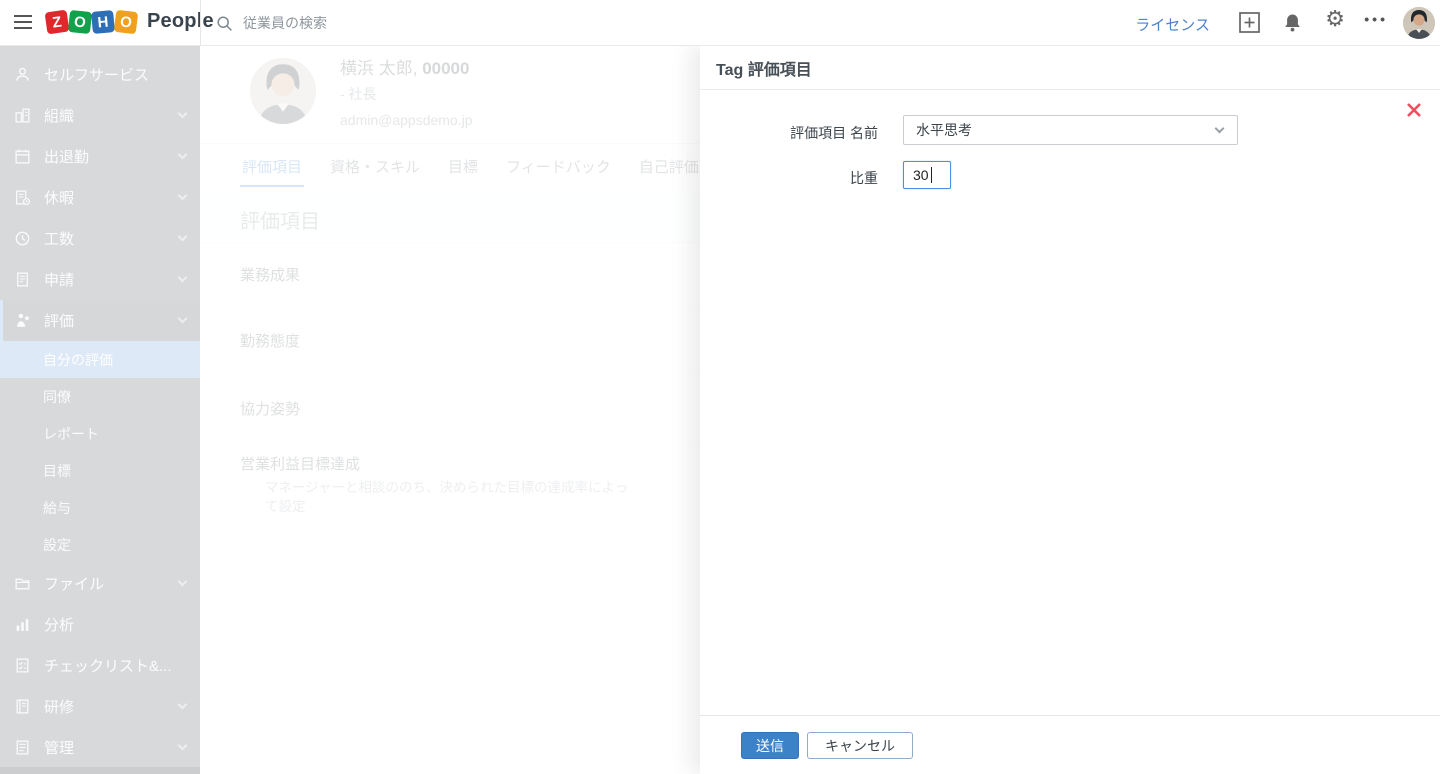 This screenshot has width=1440, height=774. I want to click on add-icon, so click(1249, 22).